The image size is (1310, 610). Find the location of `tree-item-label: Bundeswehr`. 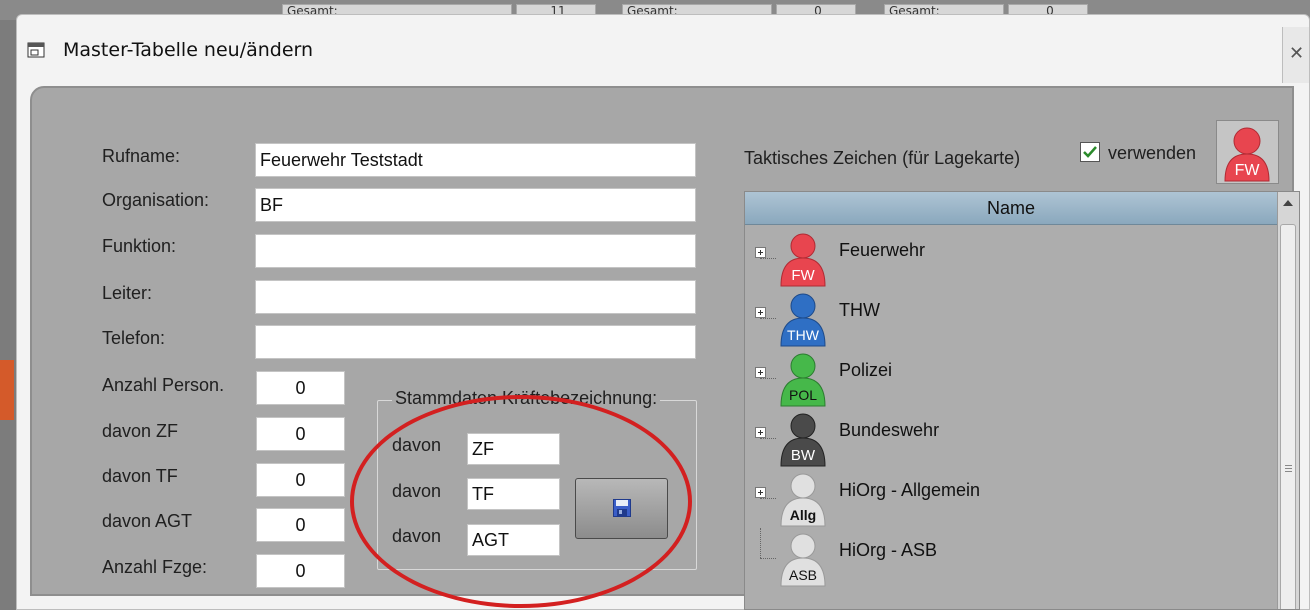

tree-item-label: Bundeswehr is located at coordinates (889, 430).